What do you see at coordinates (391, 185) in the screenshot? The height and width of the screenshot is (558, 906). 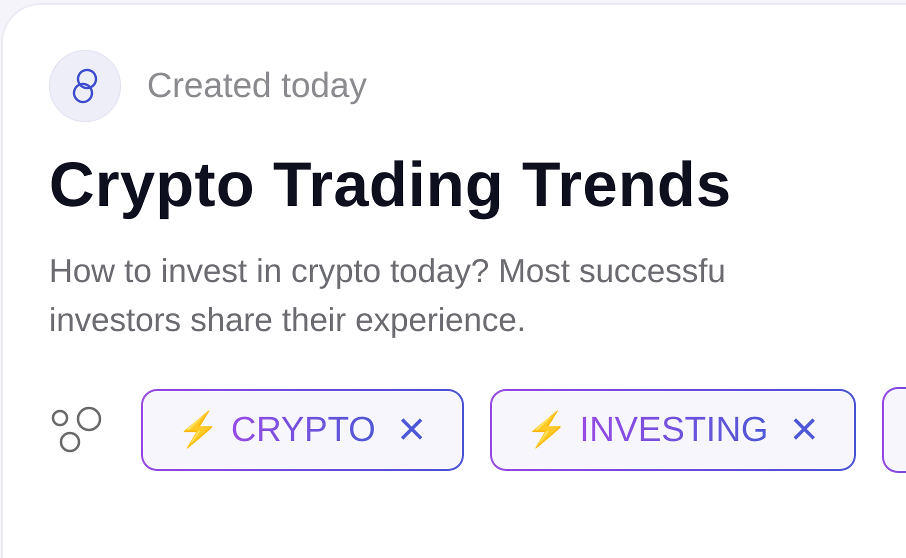 I see `card-title: Crypto Trading Trends` at bounding box center [391, 185].